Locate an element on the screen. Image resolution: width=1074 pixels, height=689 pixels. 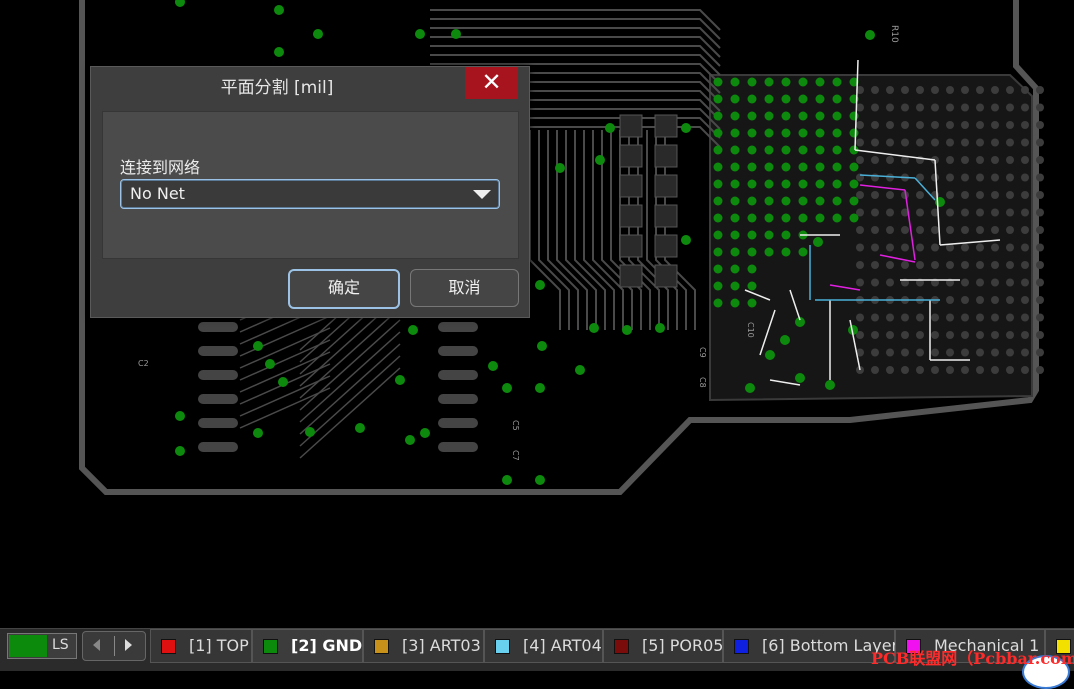
layer-tab-gnd: [2] GND is located at coordinates (307, 646).